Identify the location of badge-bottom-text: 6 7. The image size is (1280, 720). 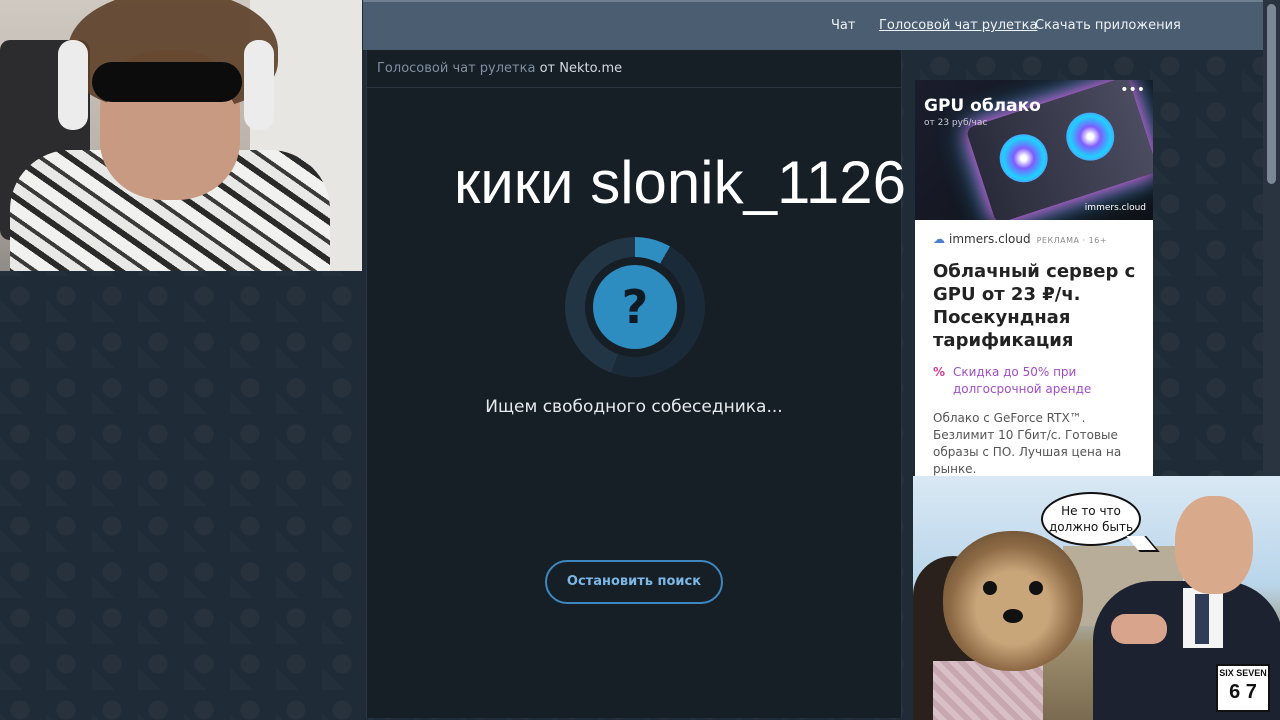
(1243, 692).